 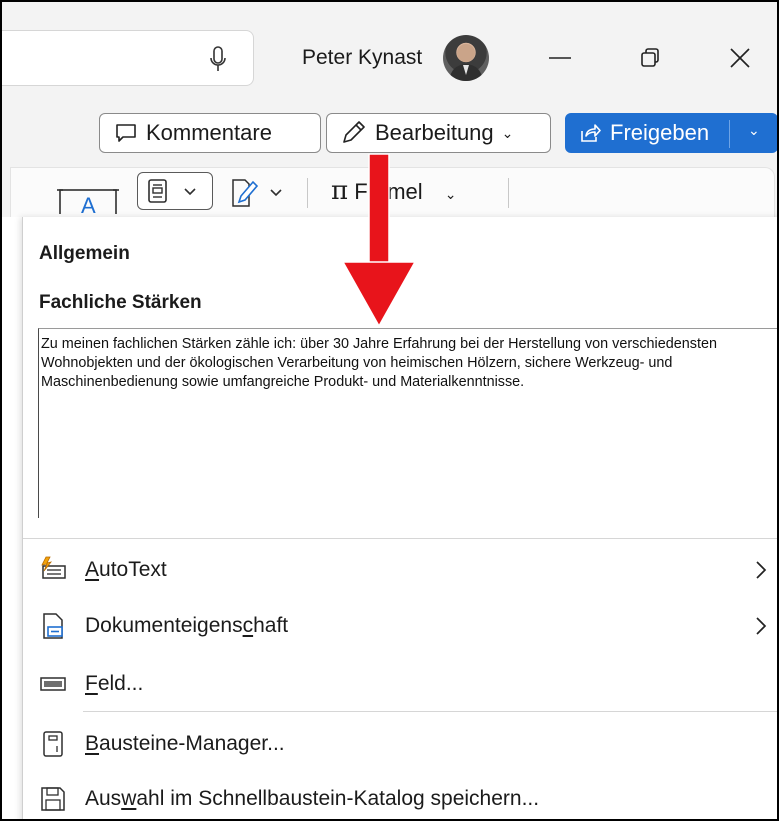 I want to click on editing-mode-button: Bearbeitung ⌄, so click(x=438, y=133).